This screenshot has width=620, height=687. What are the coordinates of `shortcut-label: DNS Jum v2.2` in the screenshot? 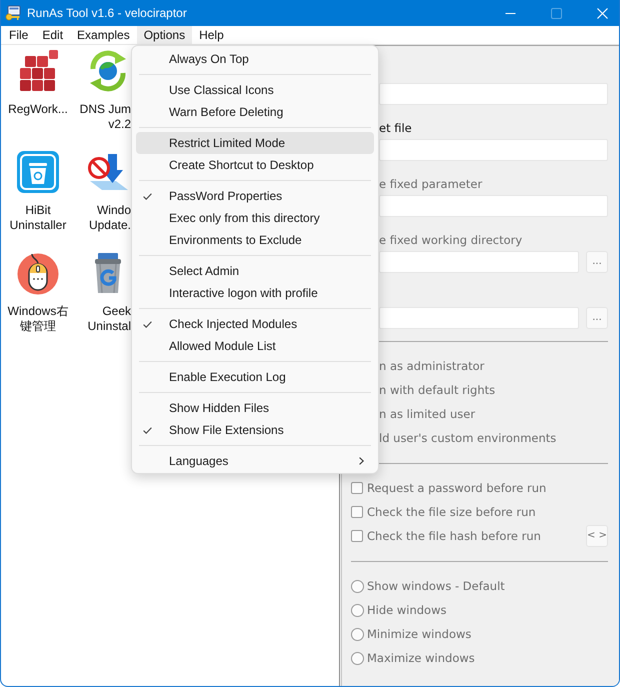 It's located at (105, 117).